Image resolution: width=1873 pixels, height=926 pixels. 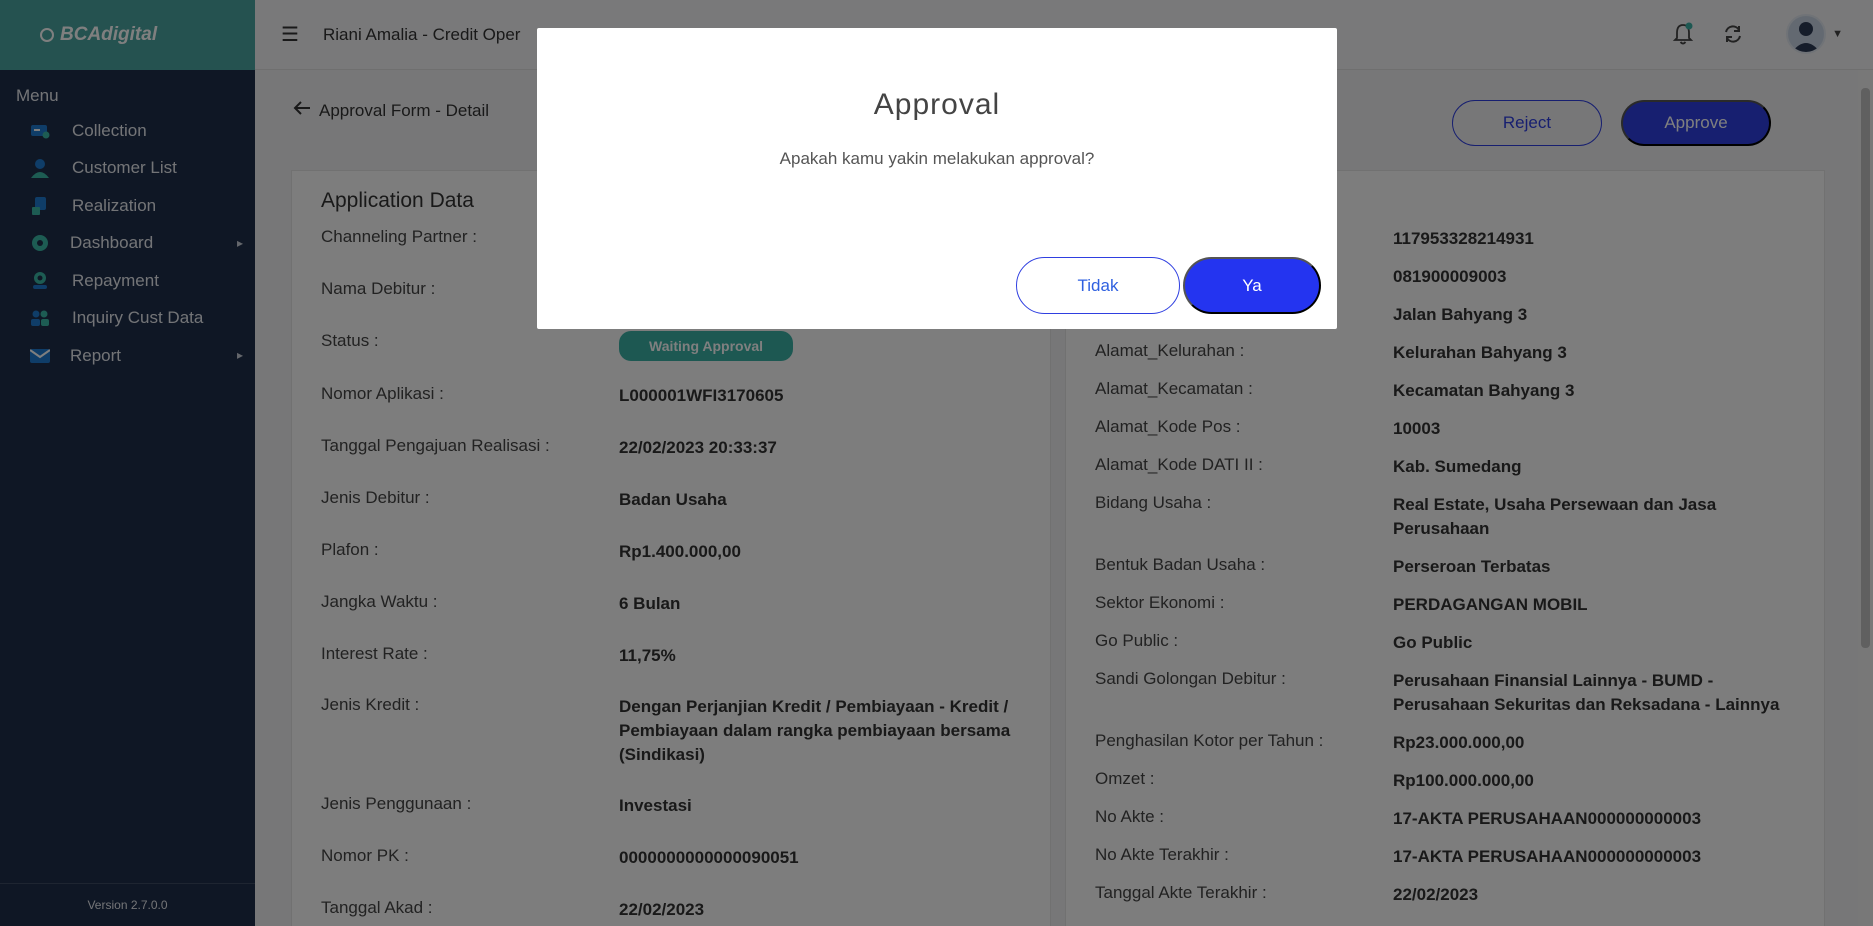 I want to click on cancel-button: Tidak, so click(x=1098, y=285).